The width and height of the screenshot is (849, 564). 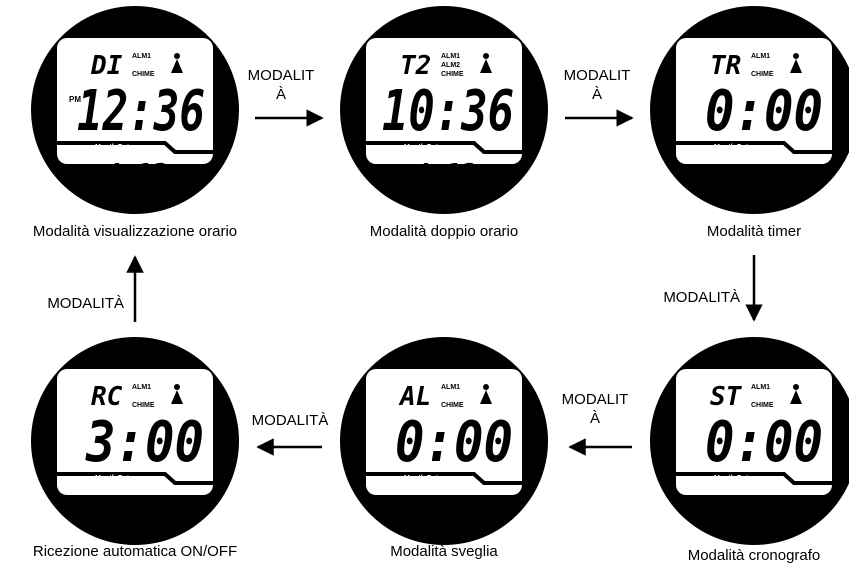 What do you see at coordinates (444, 551) in the screenshot?
I see `caption-alarm: Modalità sveglia` at bounding box center [444, 551].